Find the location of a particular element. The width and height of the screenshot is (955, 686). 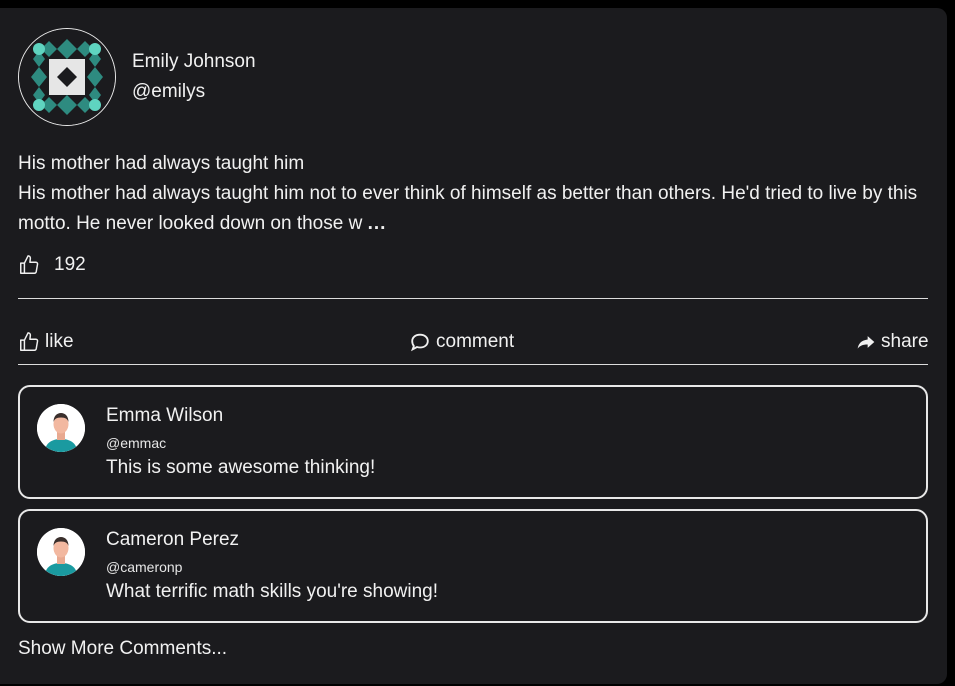

comment-text: This is some awesome thinking! is located at coordinates (241, 467).